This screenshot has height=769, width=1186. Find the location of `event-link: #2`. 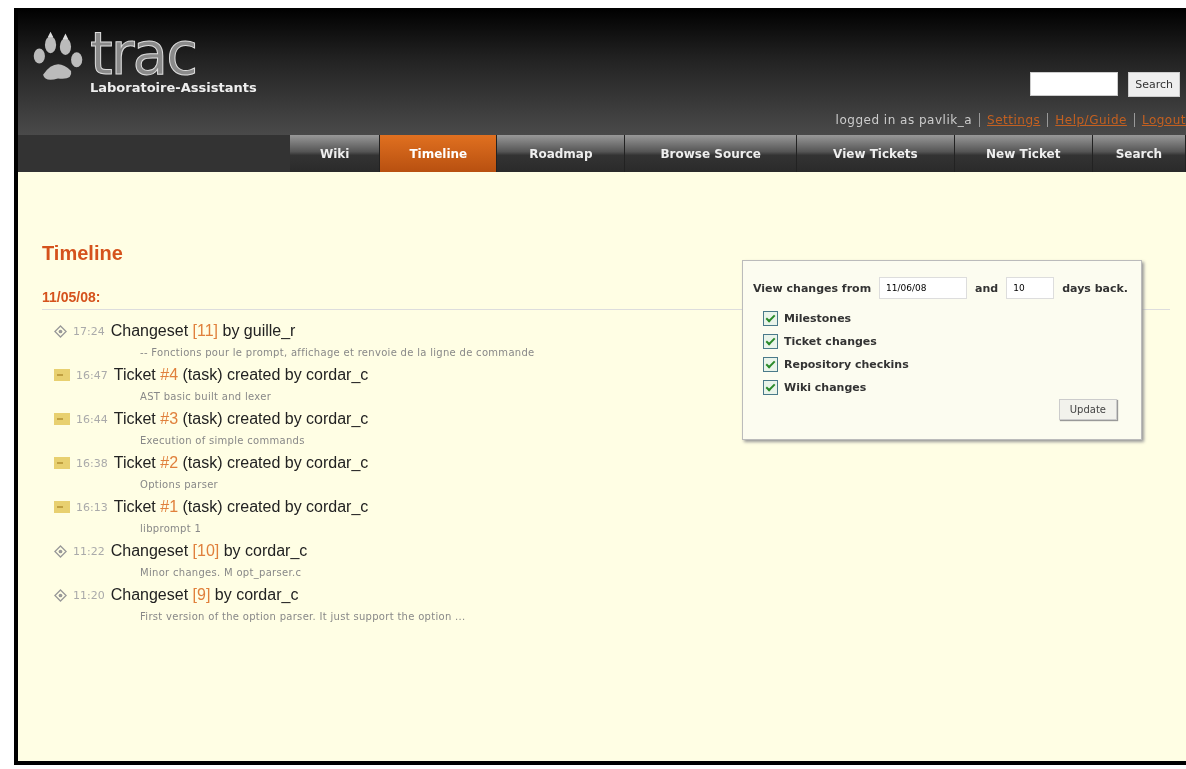

event-link: #2 is located at coordinates (169, 462).